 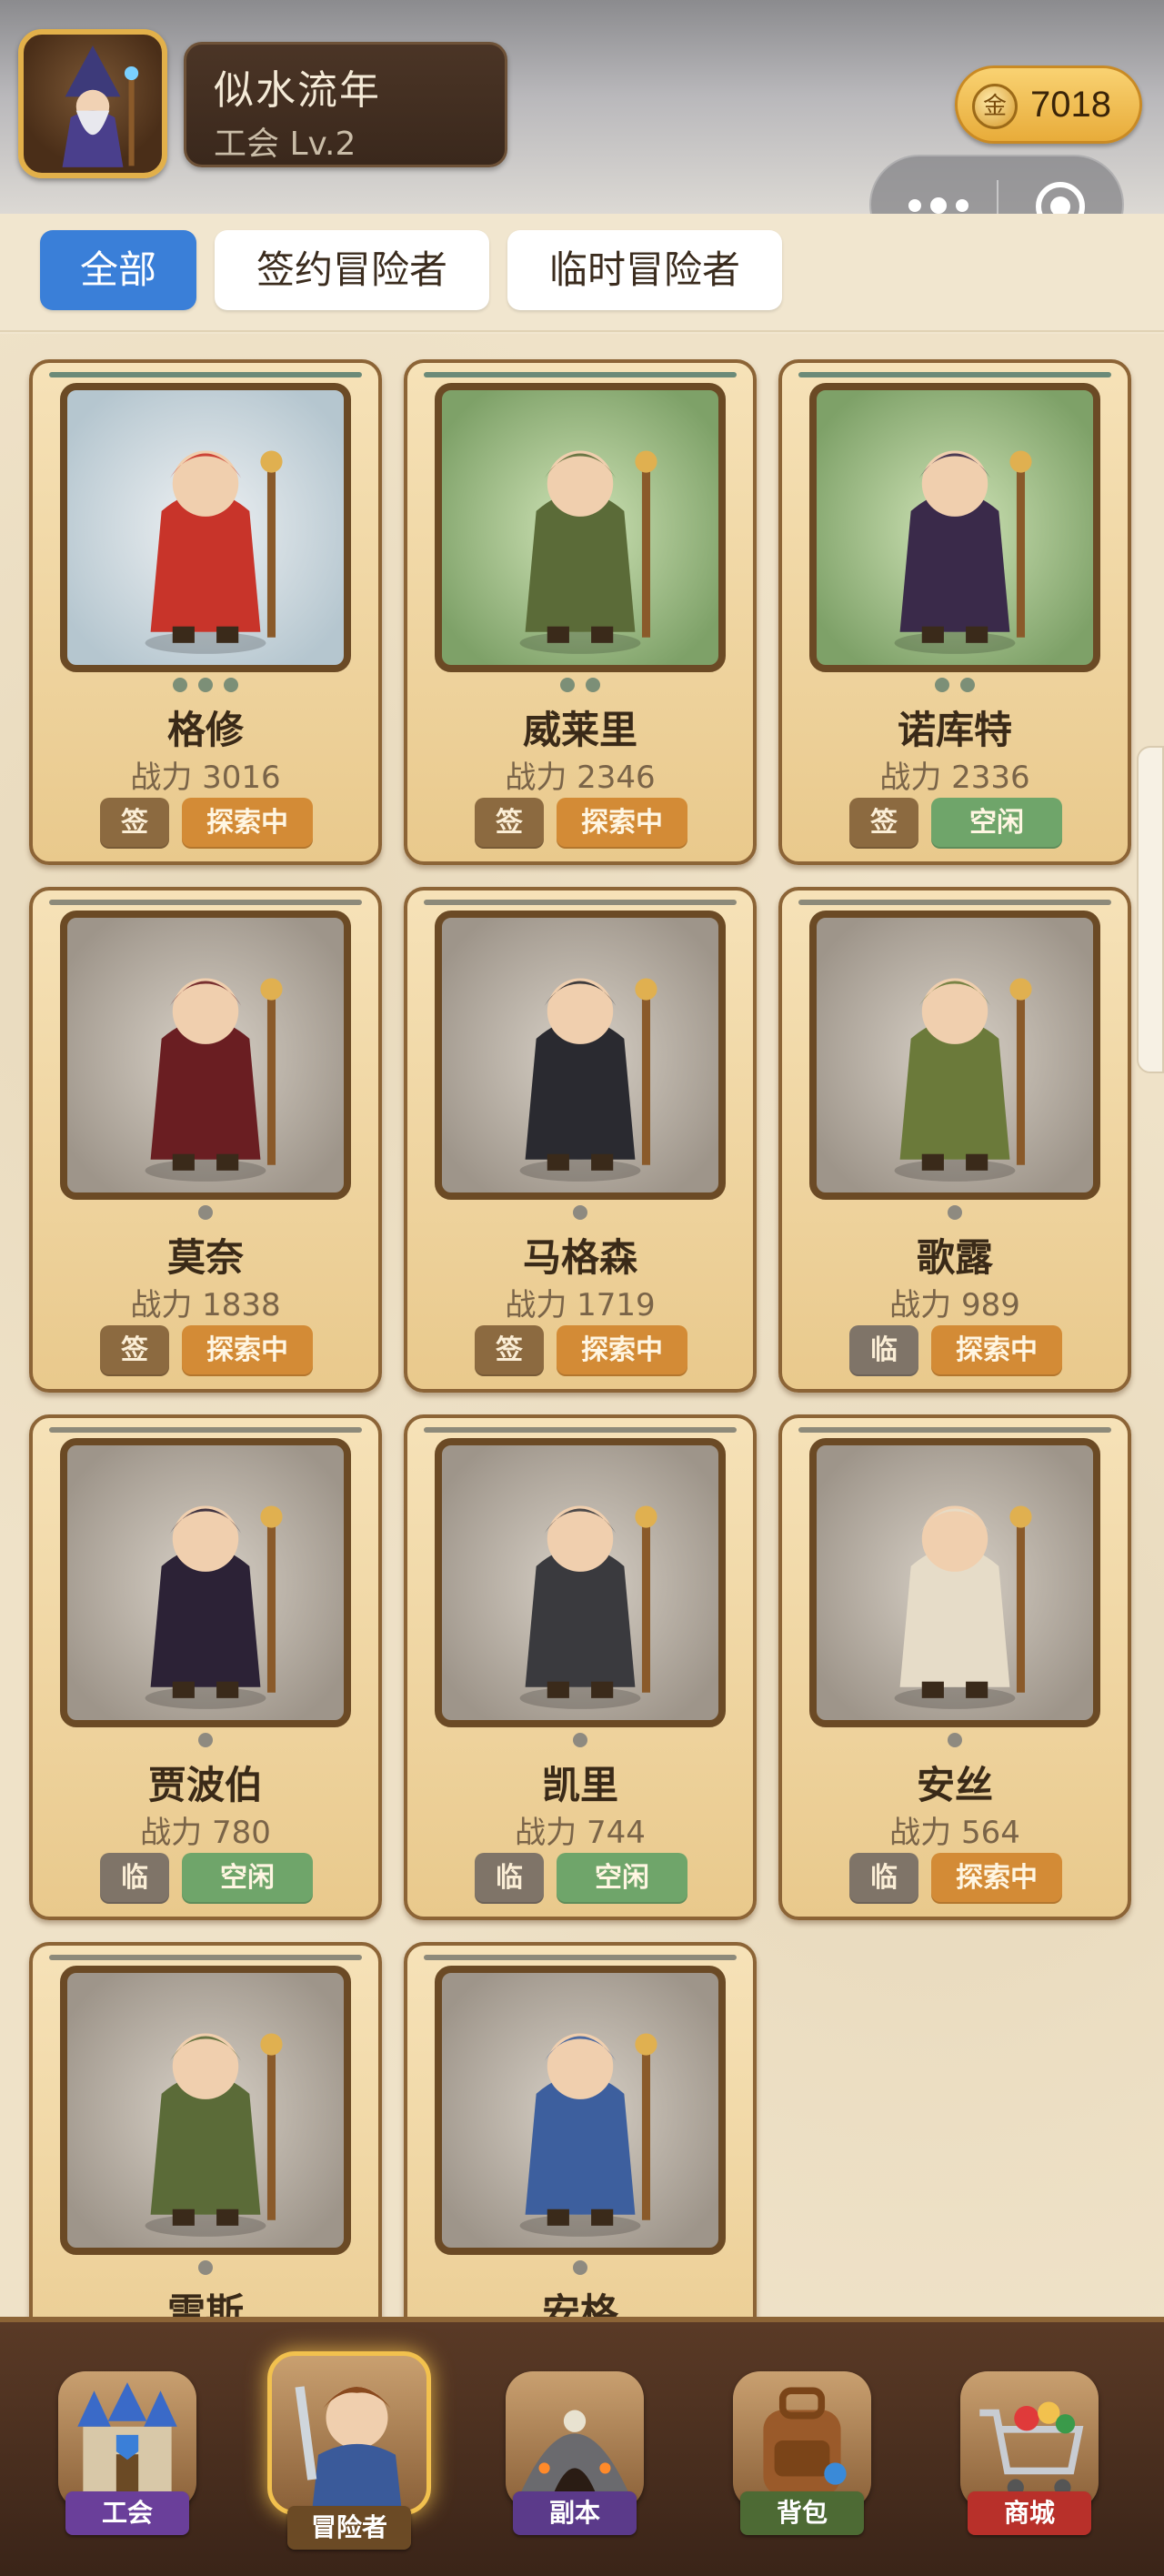 I want to click on adventurer-card: 贾波伯 战力 780 临空闲, so click(x=206, y=1667).